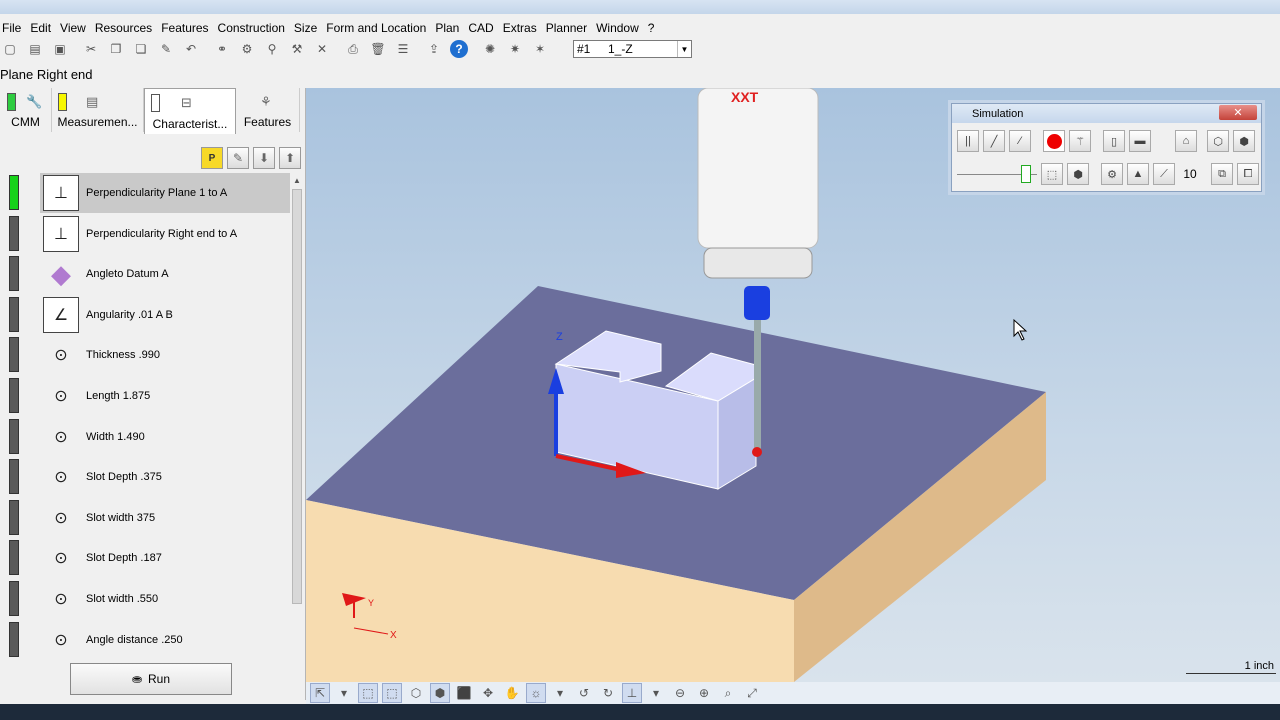 Image resolution: width=1280 pixels, height=720 pixels. What do you see at coordinates (368, 693) in the screenshot?
I see `model-icon: ⬚` at bounding box center [368, 693].